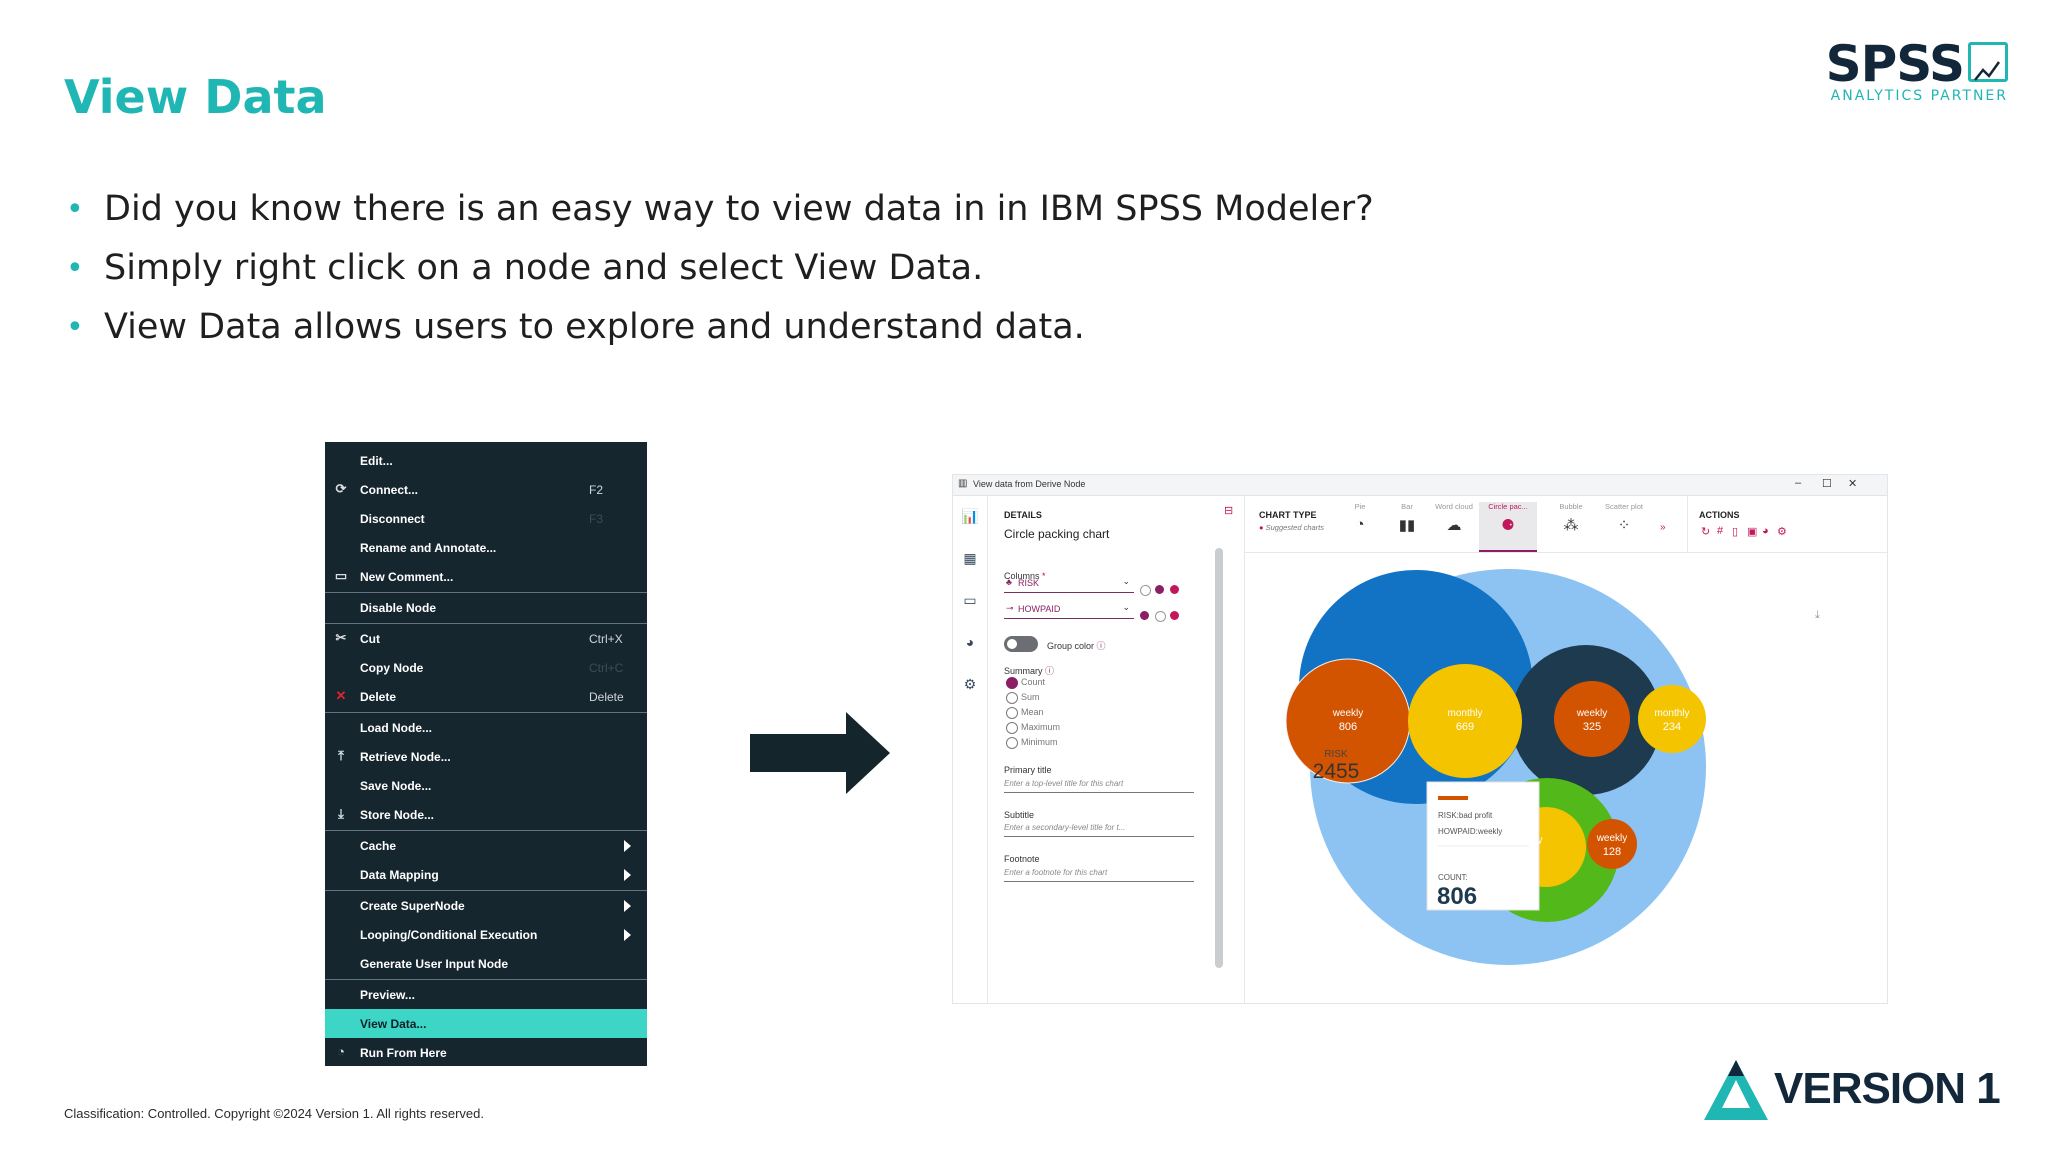 This screenshot has height=1152, width=2048. I want to click on download-icon: ⤓, so click(1817, 615).